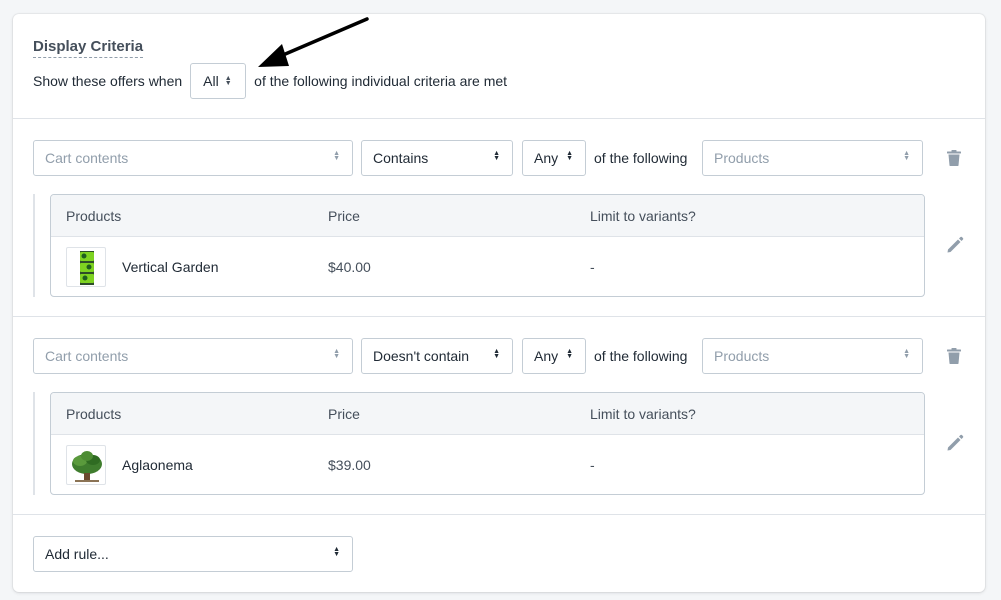 The width and height of the screenshot is (1001, 600). I want to click on product-price: $39.00, so click(349, 465).